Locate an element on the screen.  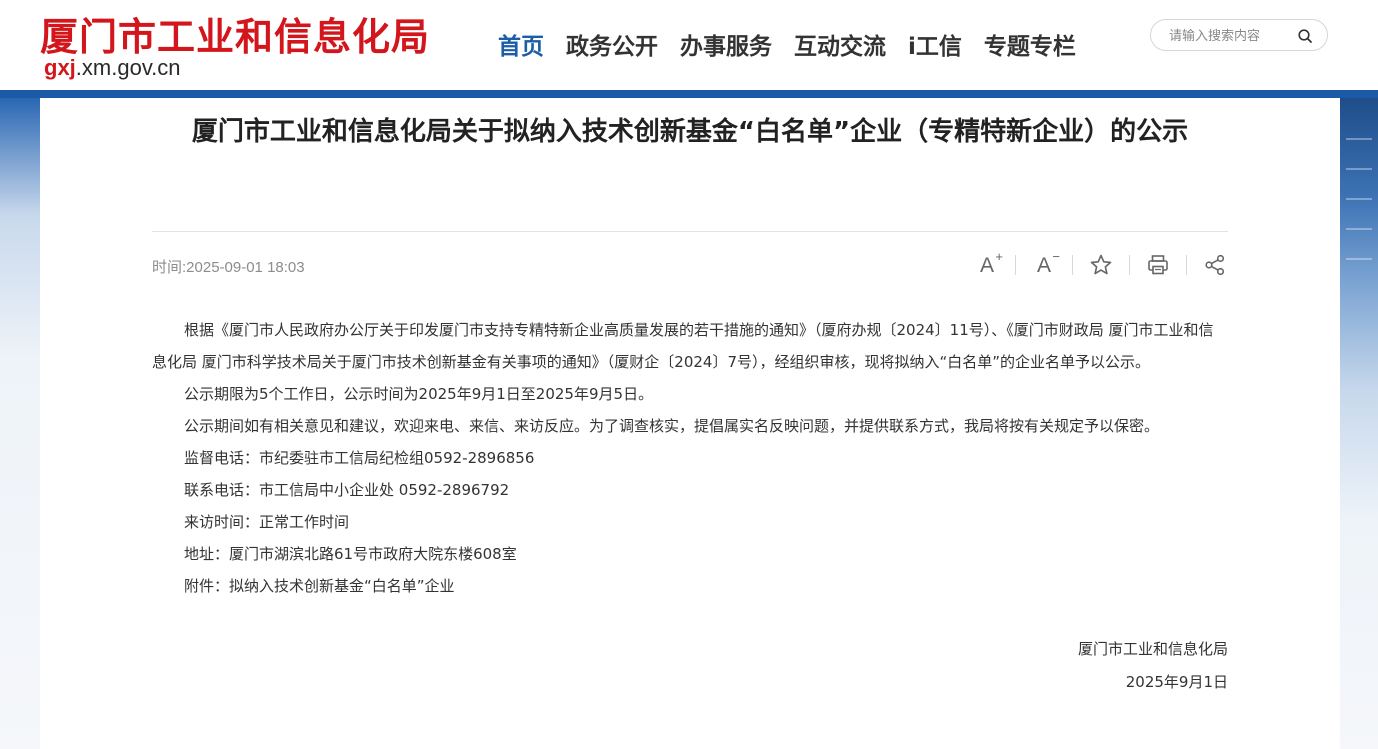
paragraph-supervision-phone: 监督电话：市纪委驻市工信局纪检组0592-2896856 is located at coordinates (359, 458).